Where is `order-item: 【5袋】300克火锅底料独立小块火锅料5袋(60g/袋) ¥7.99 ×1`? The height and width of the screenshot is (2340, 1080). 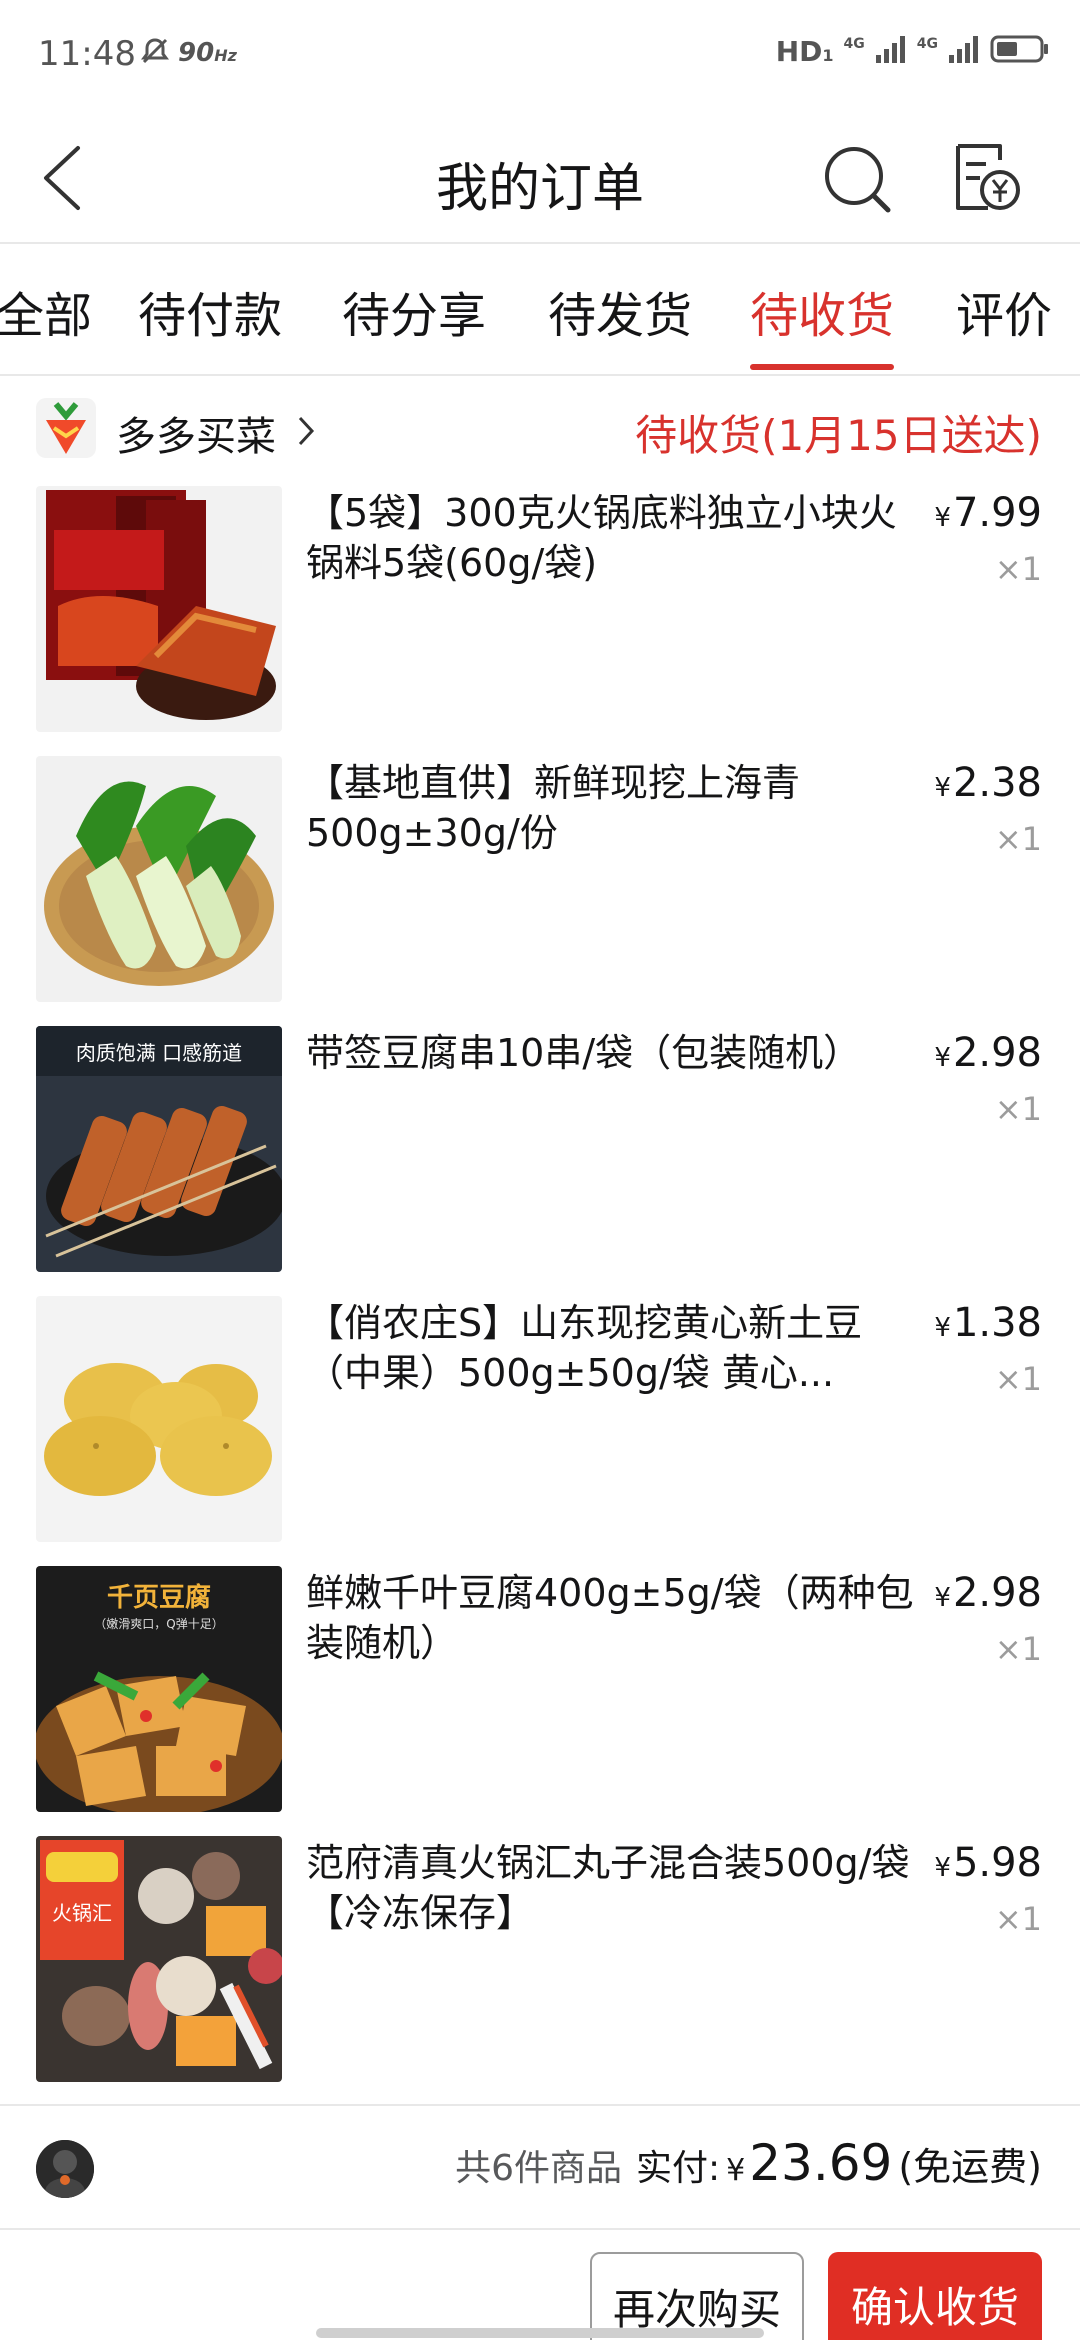
order-item: 【5袋】300克火锅底料独立小块火锅料5袋(60g/袋) ¥7.99 ×1 is located at coordinates (540, 611).